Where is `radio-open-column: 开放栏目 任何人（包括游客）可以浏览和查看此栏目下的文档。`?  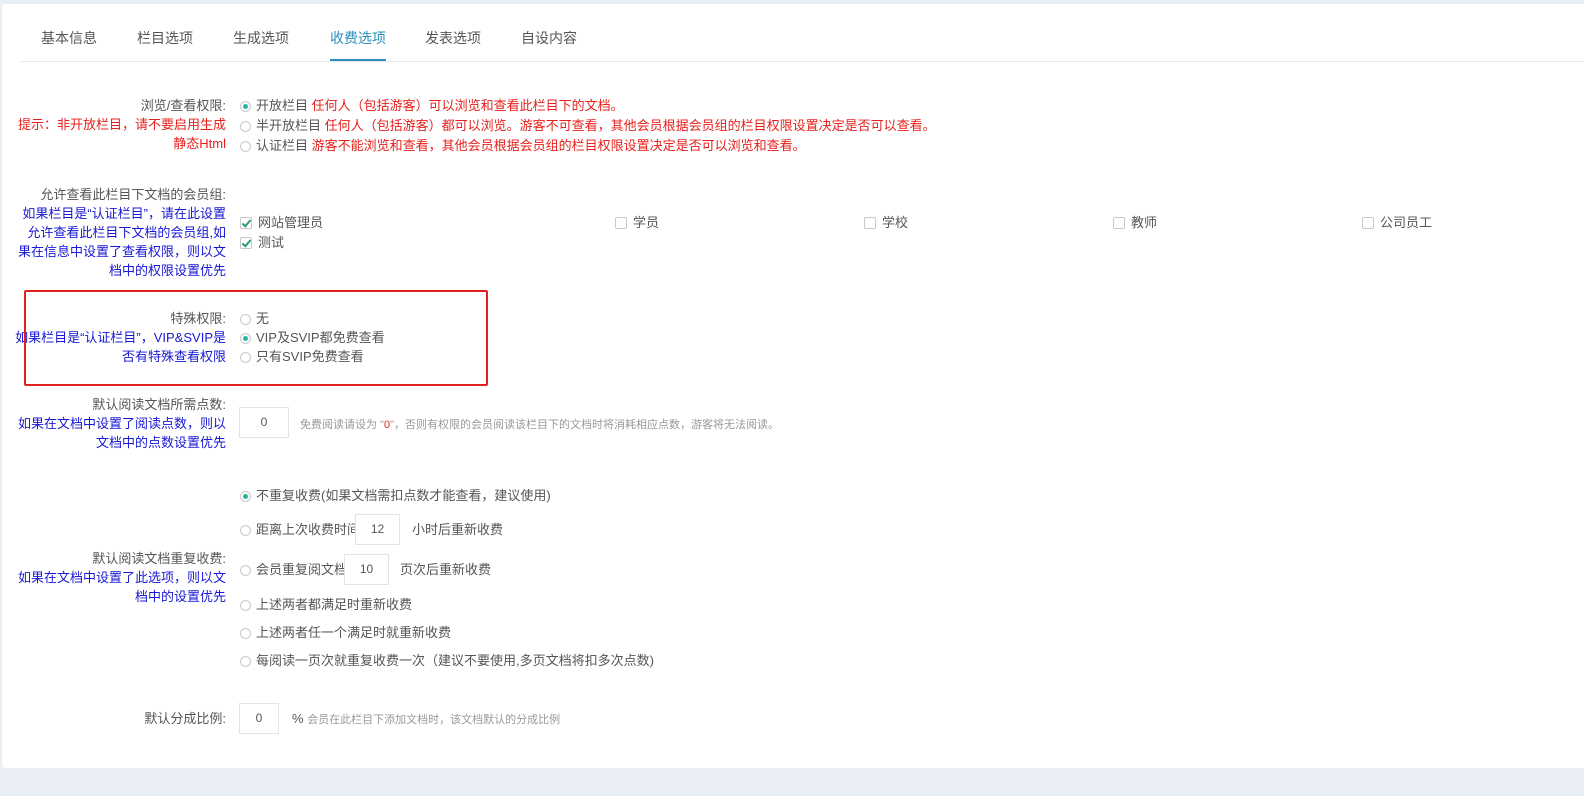 radio-open-column: 开放栏目 任何人（包括游客）可以浏览和查看此栏目下的文档。 is located at coordinates (432, 105).